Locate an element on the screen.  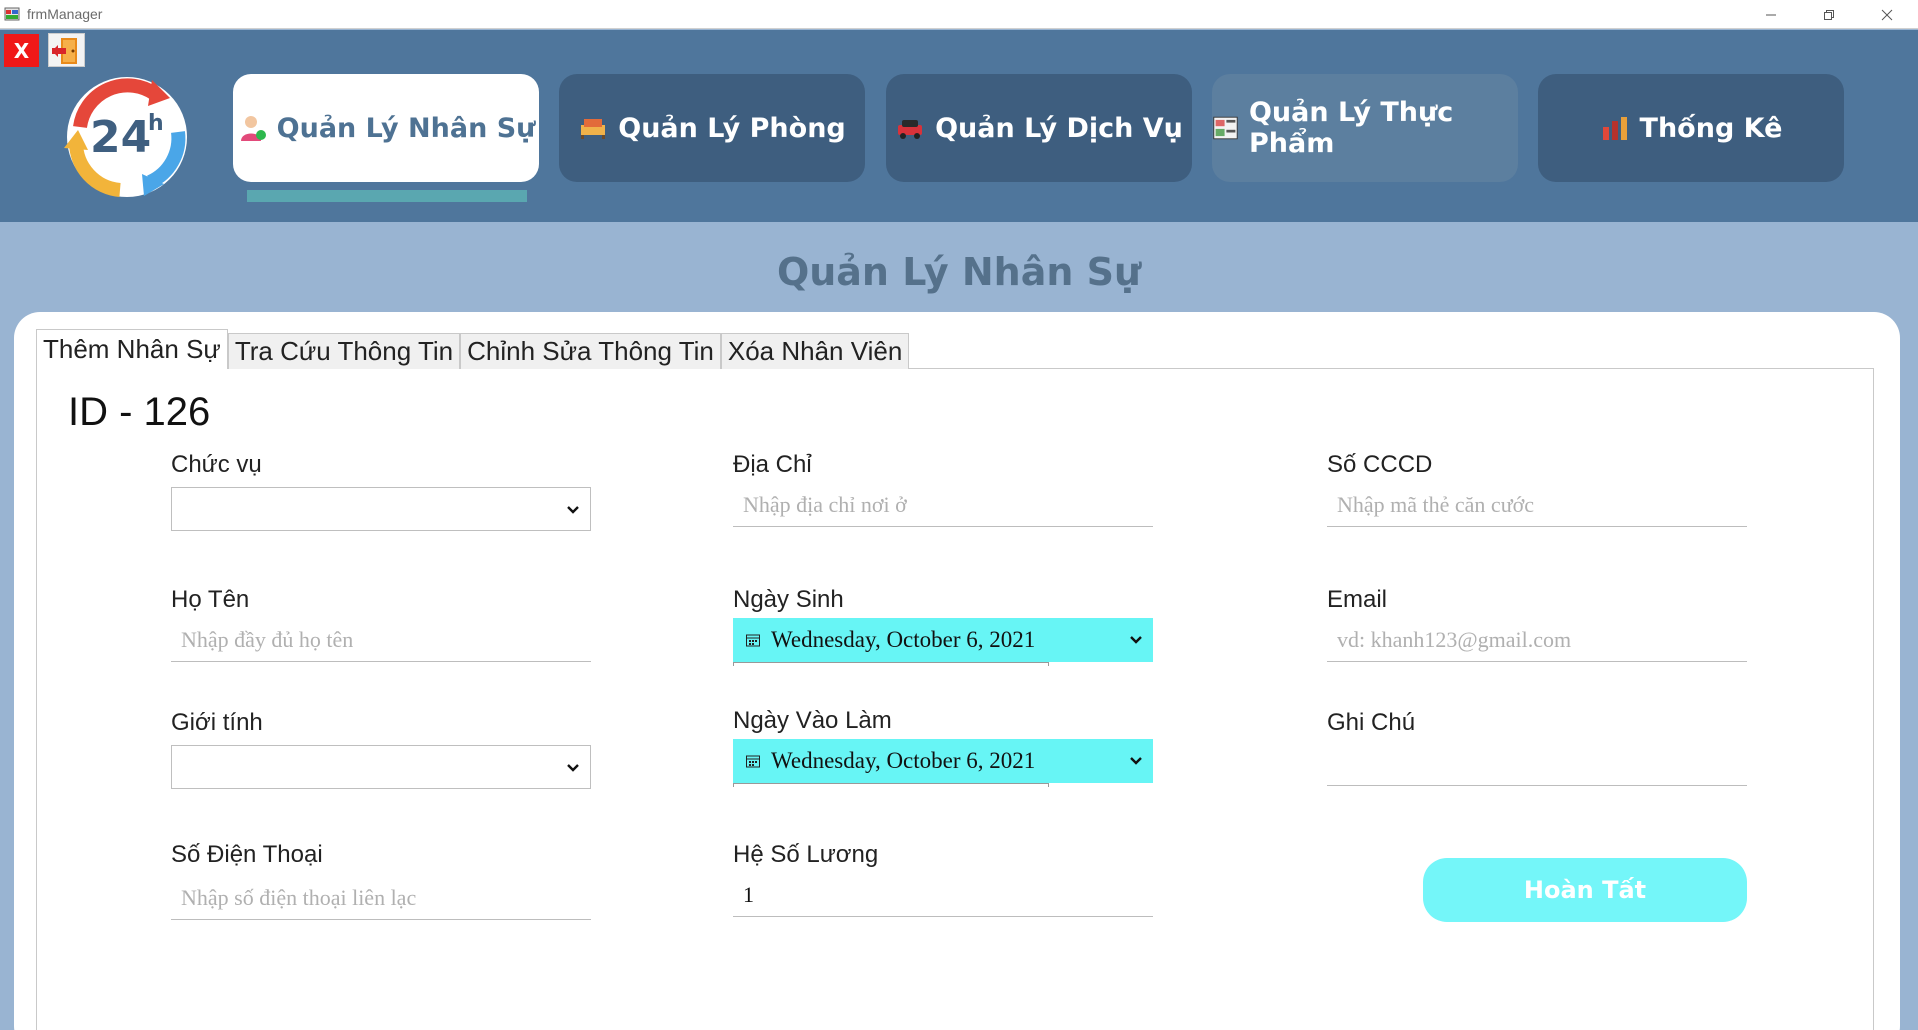
restore-icon is located at coordinates (1829, 14).